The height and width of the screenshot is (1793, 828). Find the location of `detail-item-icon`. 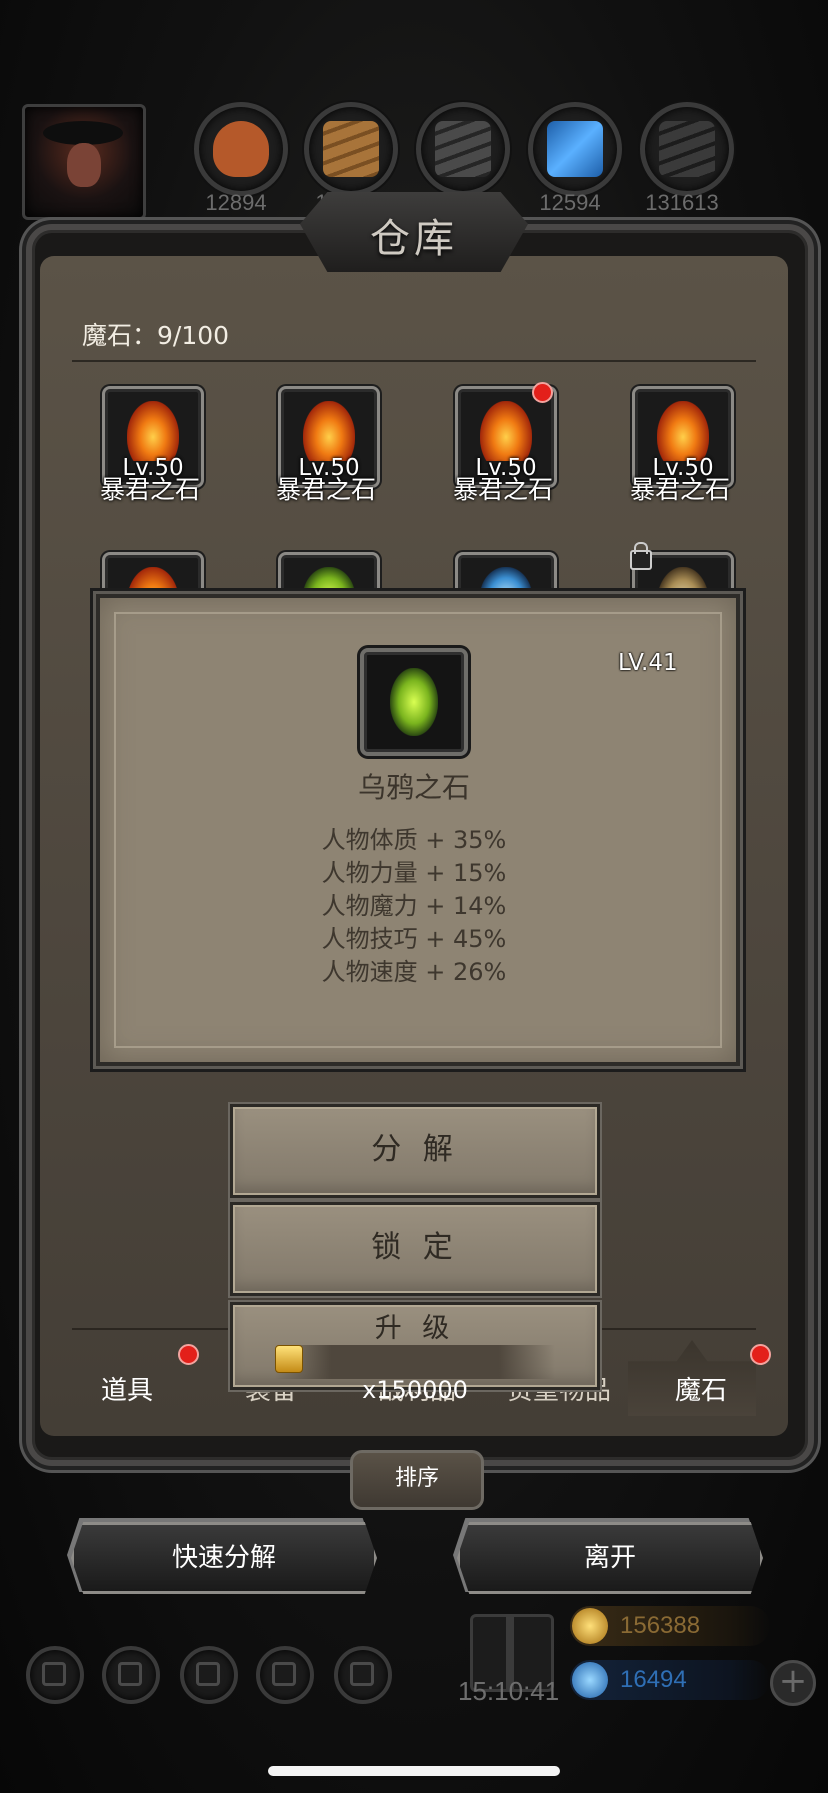

detail-item-icon is located at coordinates (414, 702).